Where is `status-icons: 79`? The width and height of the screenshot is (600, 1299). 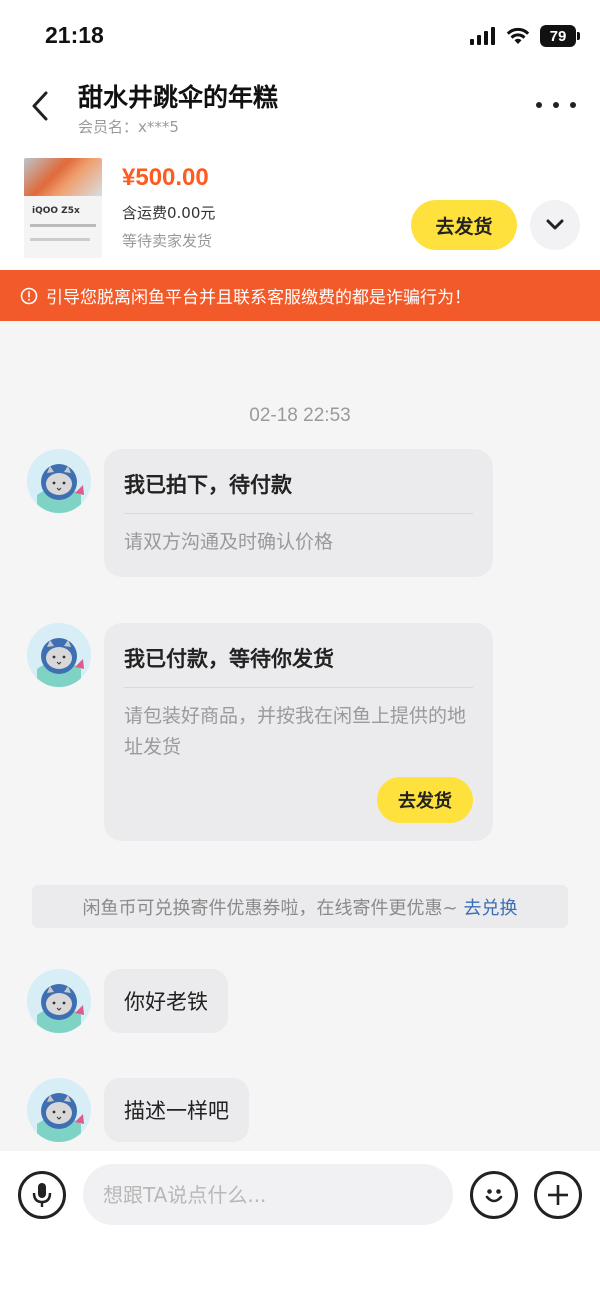 status-icons: 79 is located at coordinates (525, 36).